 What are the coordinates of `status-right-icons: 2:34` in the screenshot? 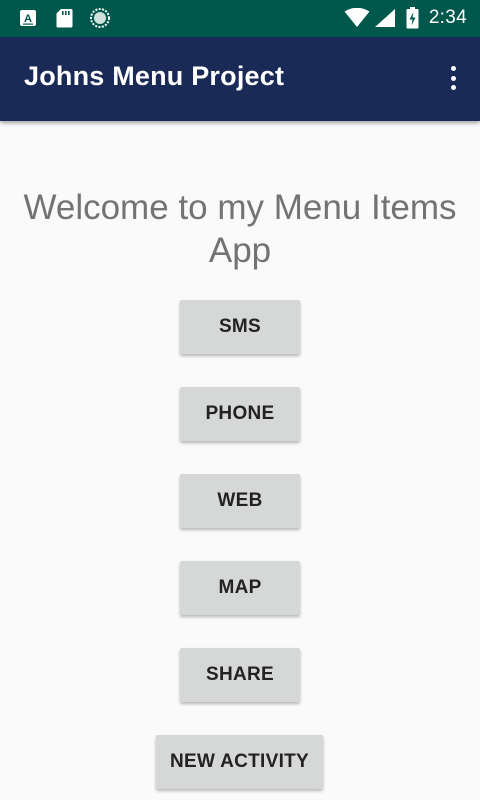 It's located at (405, 18).